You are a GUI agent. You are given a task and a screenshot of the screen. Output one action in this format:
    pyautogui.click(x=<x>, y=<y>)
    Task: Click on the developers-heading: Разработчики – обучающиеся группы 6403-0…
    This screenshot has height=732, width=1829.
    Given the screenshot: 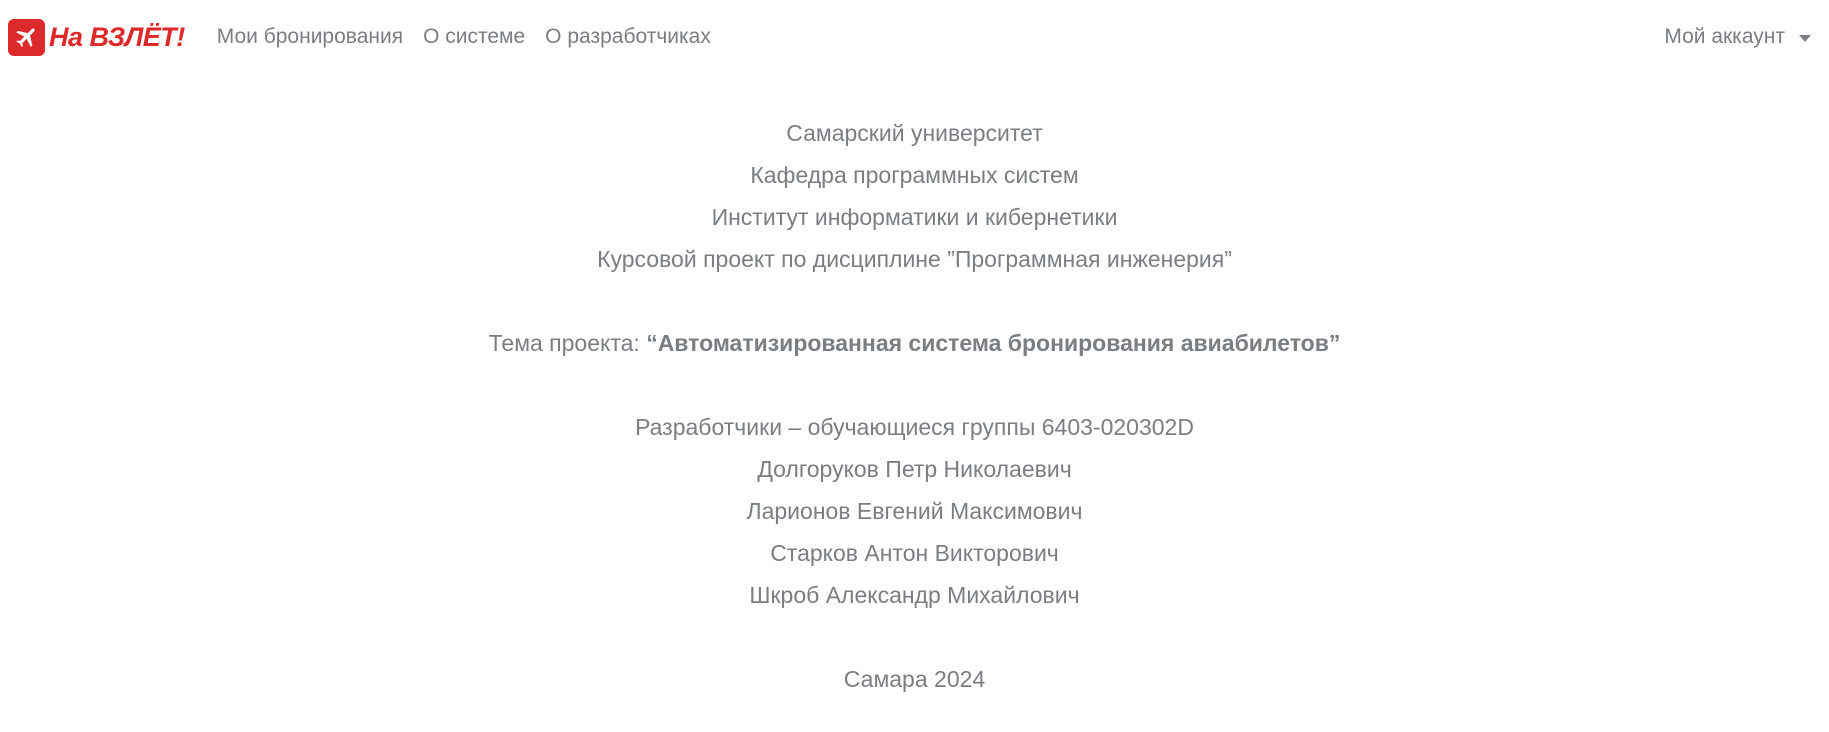 What is the action you would take?
    pyautogui.click(x=914, y=427)
    